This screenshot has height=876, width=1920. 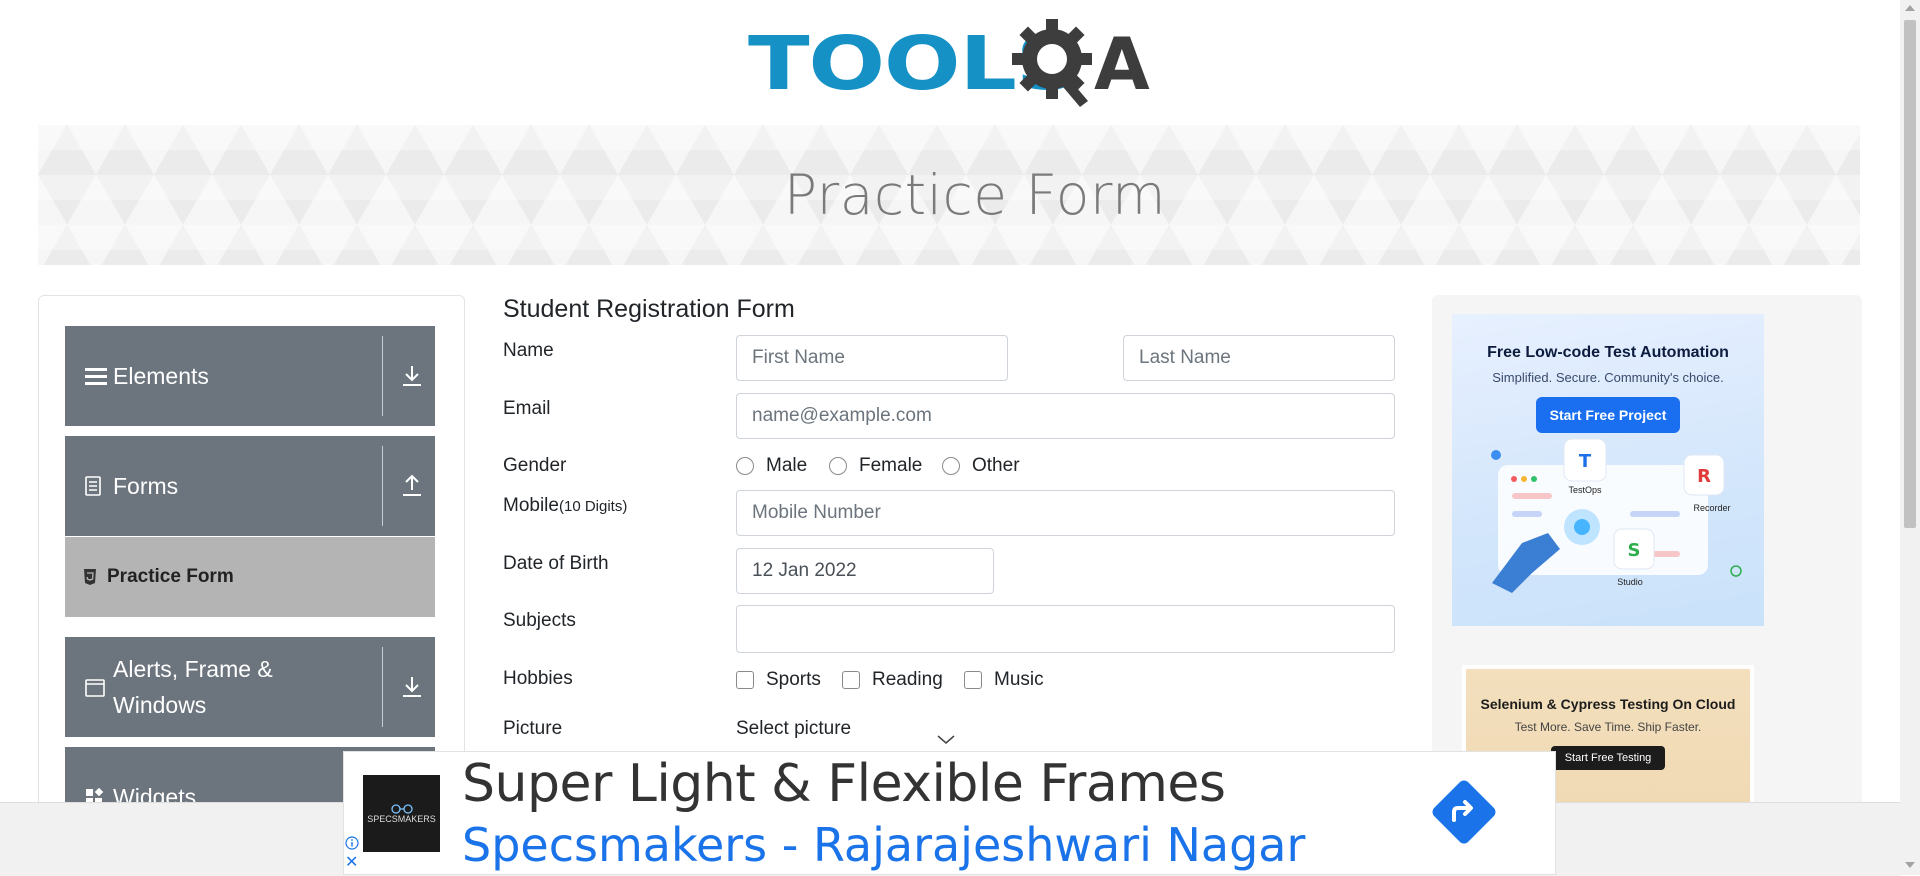 What do you see at coordinates (170, 576) in the screenshot?
I see `sidebar-item-label: Practice Form` at bounding box center [170, 576].